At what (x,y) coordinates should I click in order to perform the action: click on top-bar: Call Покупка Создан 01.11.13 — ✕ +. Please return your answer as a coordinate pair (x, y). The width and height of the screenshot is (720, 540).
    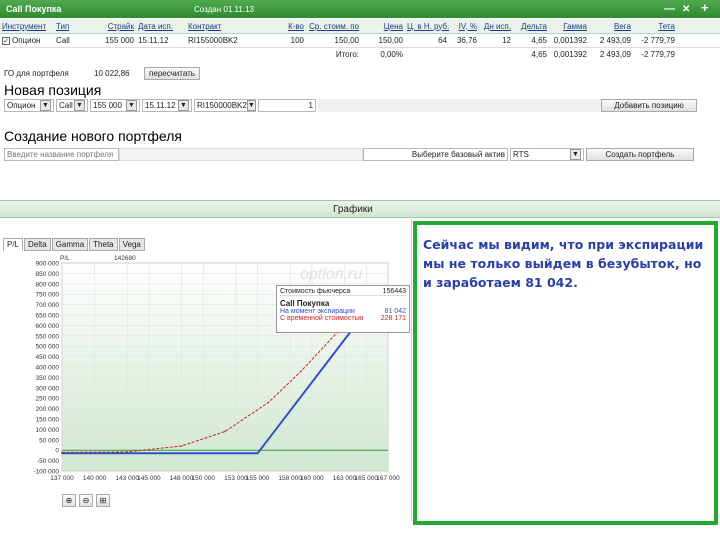
    Looking at the image, I should click on (360, 9).